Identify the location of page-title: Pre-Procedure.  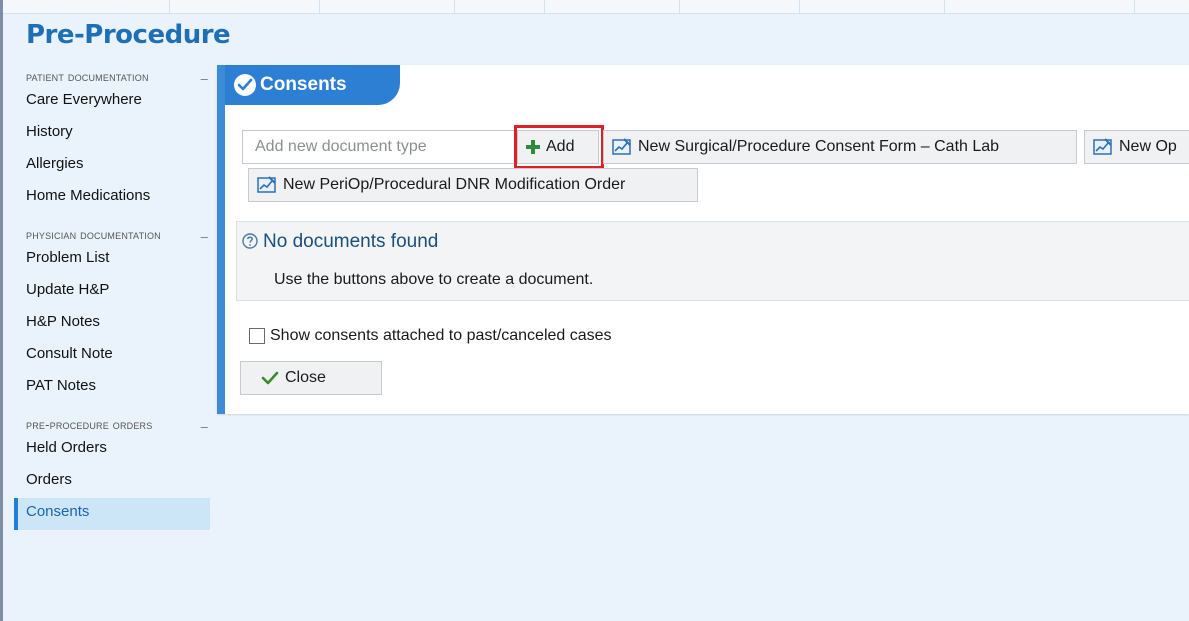
(128, 35).